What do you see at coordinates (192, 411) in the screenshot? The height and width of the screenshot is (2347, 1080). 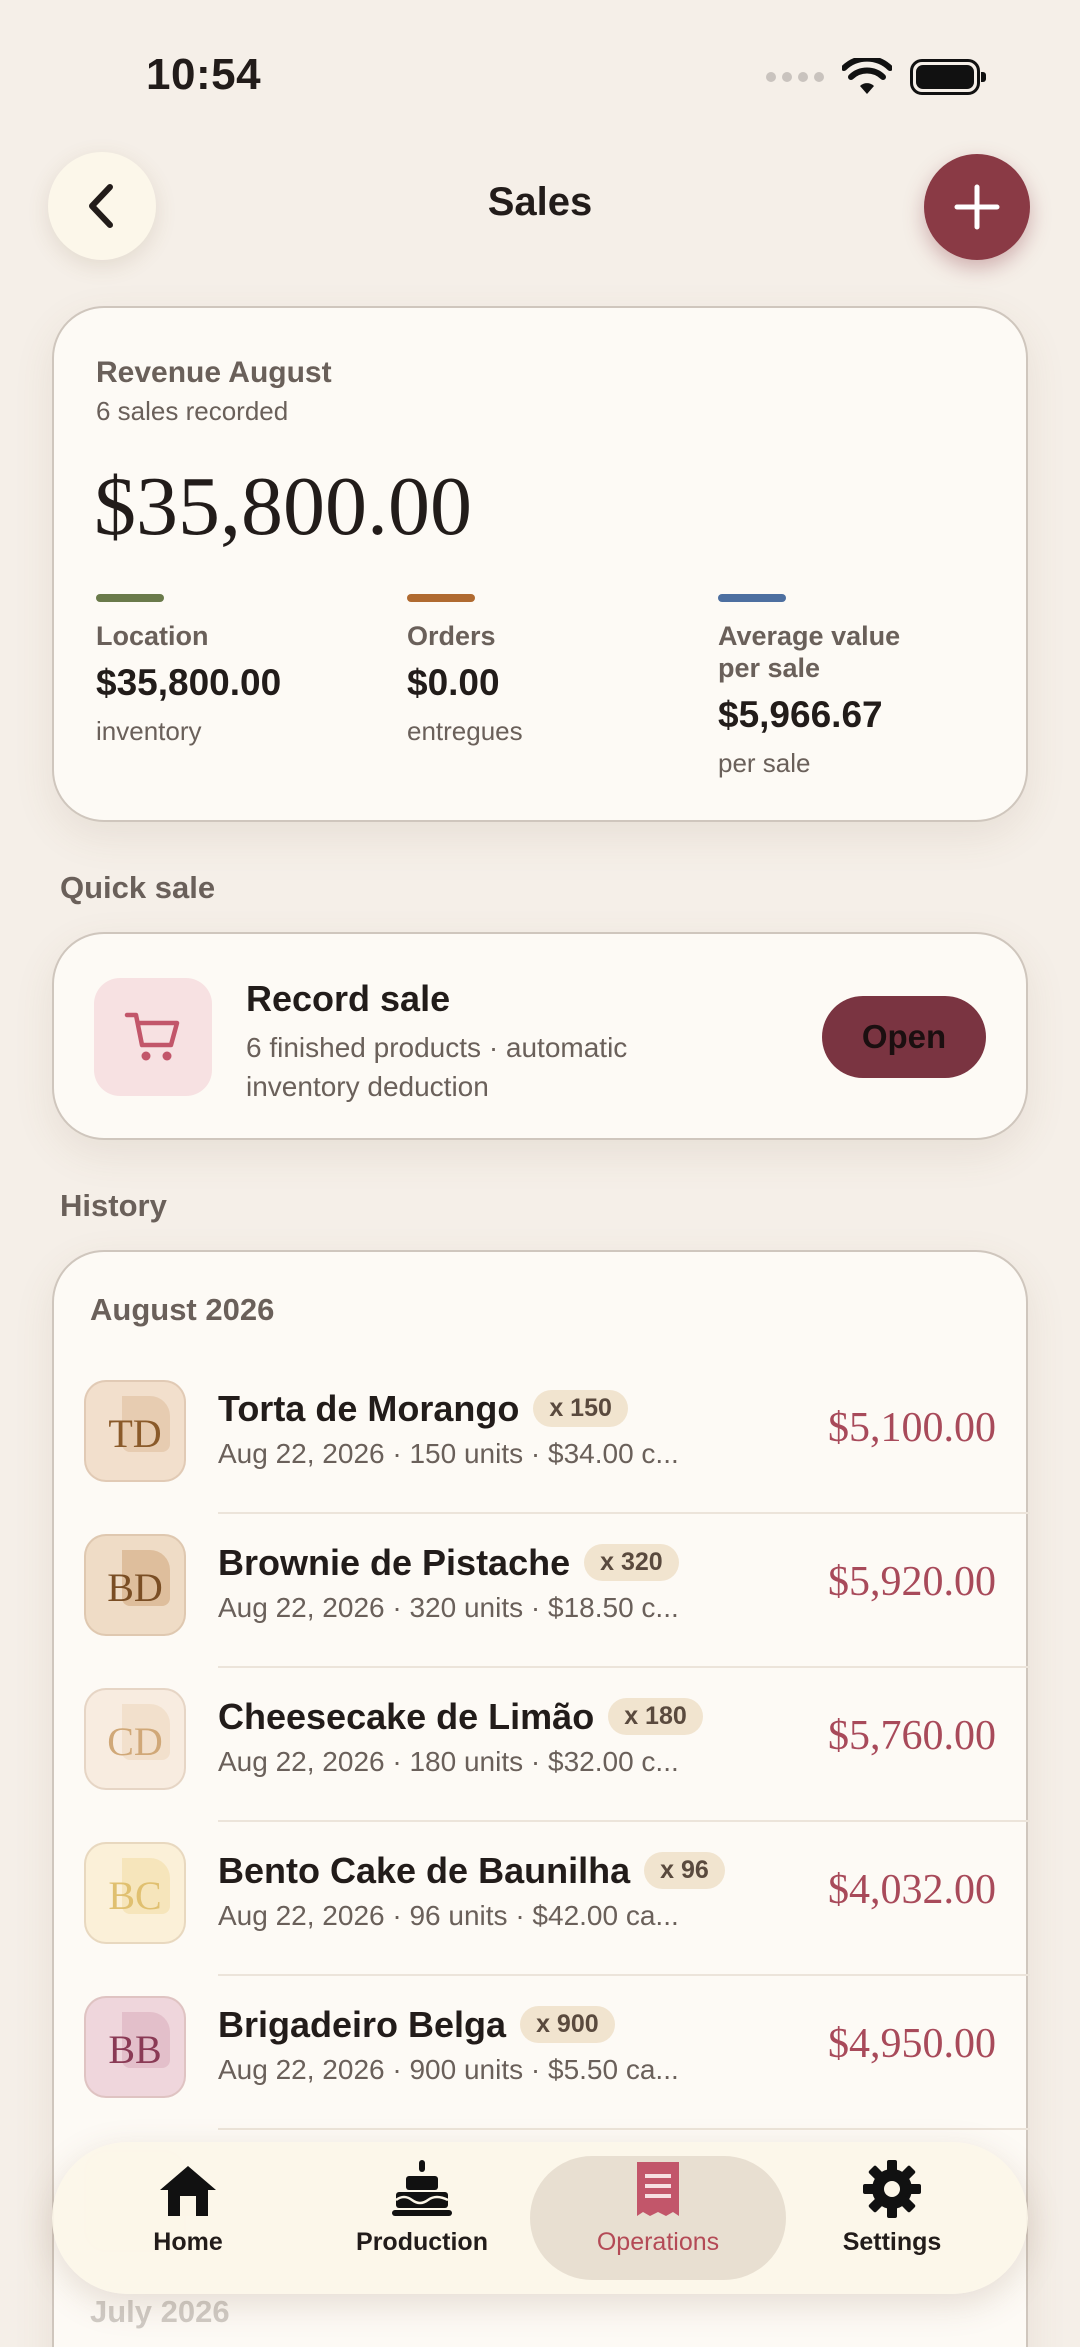 I see `revenue-subtitle: 6 sales recorded` at bounding box center [192, 411].